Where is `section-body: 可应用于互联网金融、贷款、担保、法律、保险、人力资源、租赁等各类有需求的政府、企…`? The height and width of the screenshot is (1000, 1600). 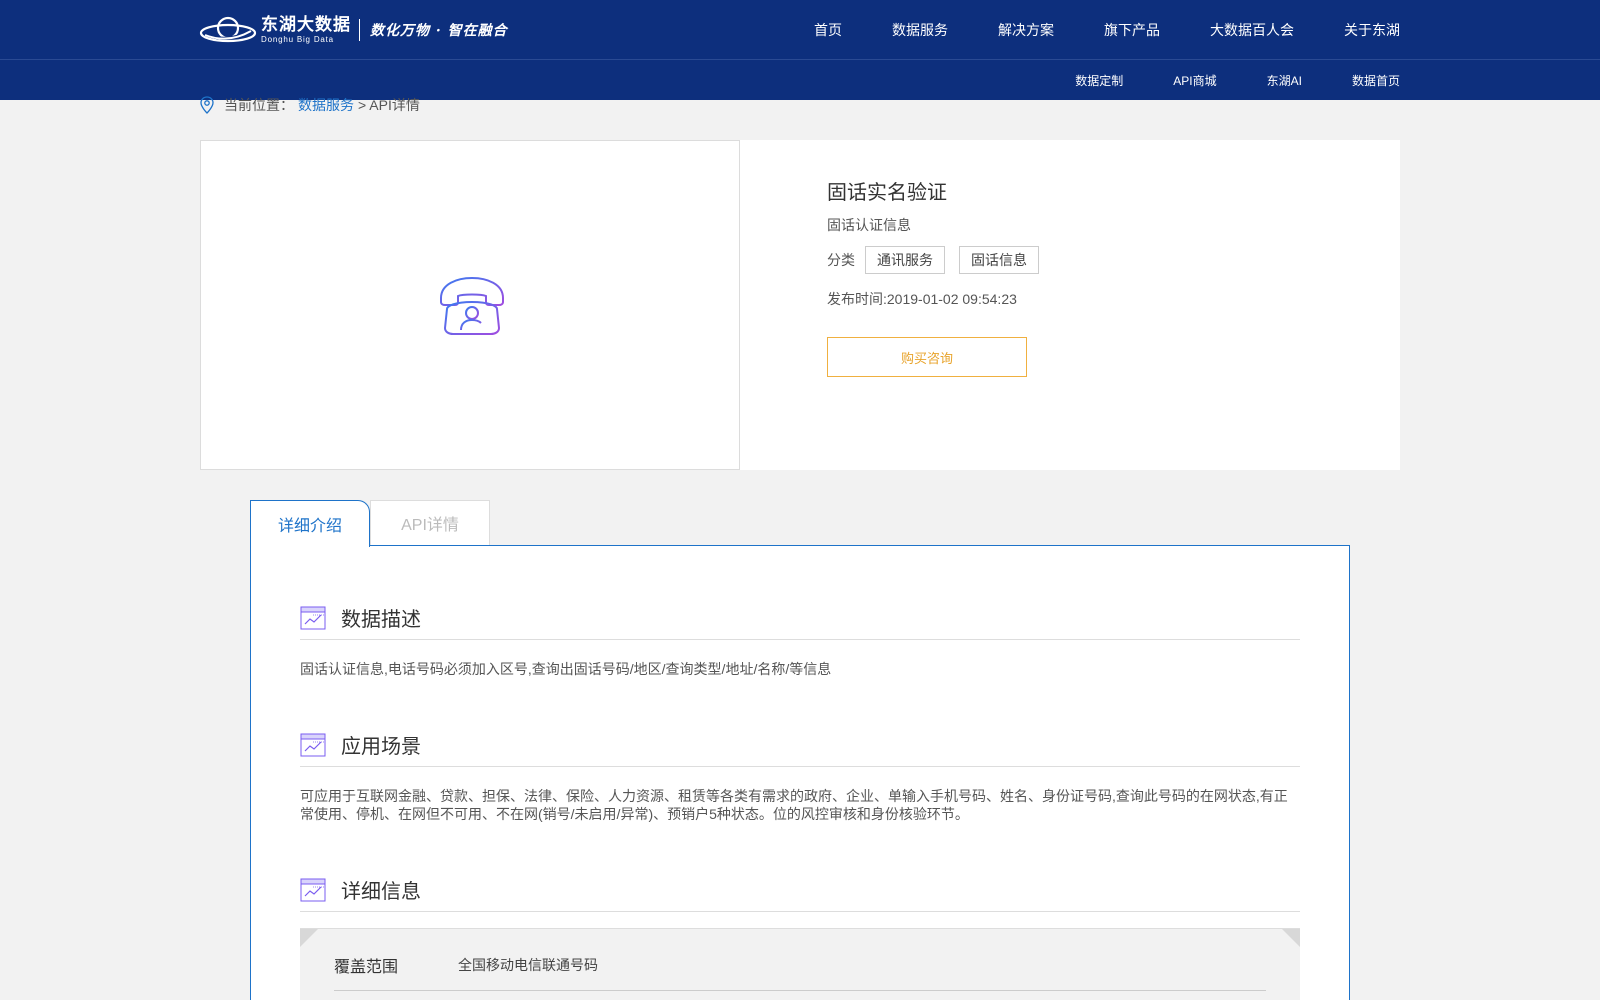 section-body: 可应用于互联网金融、贷款、担保、法律、保险、人力资源、租赁等各类有需求的政府、企… is located at coordinates (794, 805).